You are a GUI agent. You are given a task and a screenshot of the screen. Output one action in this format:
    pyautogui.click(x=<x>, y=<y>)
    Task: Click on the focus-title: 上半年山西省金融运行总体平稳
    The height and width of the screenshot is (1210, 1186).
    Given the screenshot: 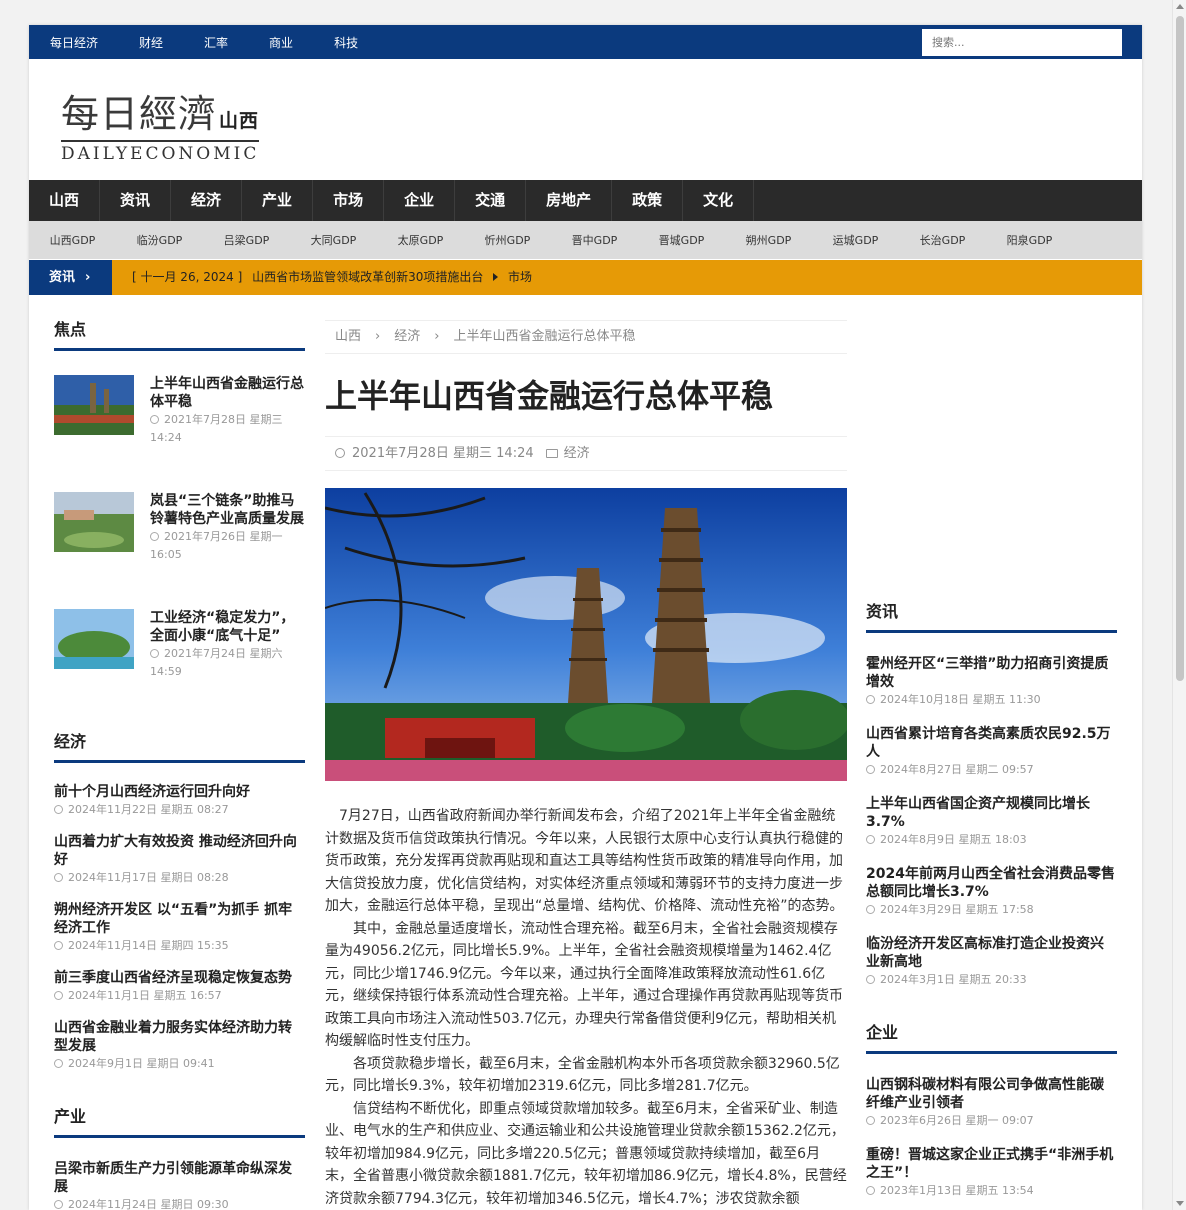 What is the action you would take?
    pyautogui.click(x=227, y=393)
    